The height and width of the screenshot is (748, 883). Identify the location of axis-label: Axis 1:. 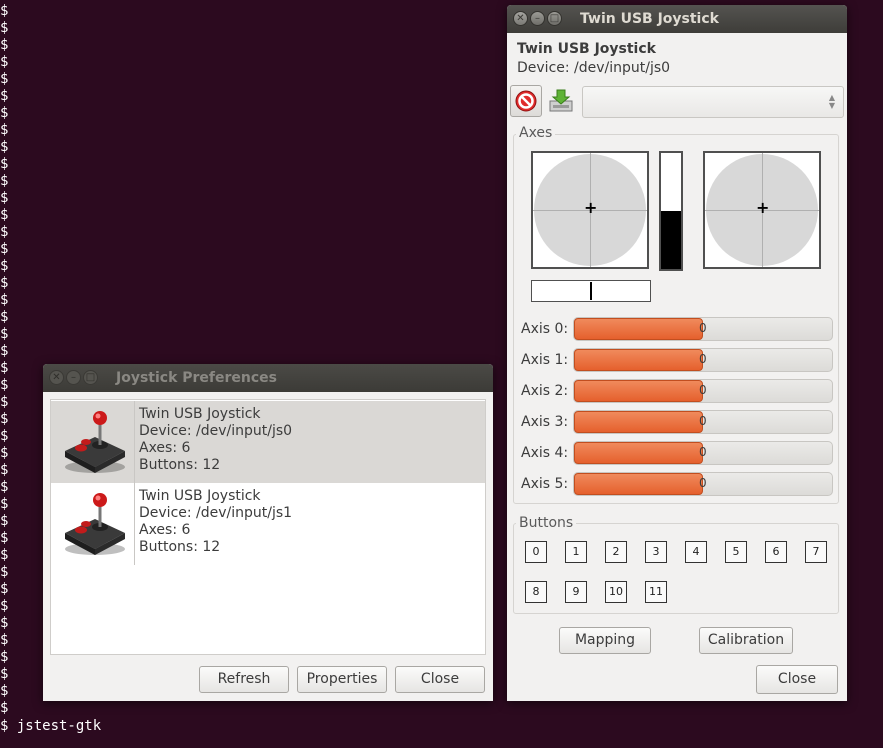
(545, 360).